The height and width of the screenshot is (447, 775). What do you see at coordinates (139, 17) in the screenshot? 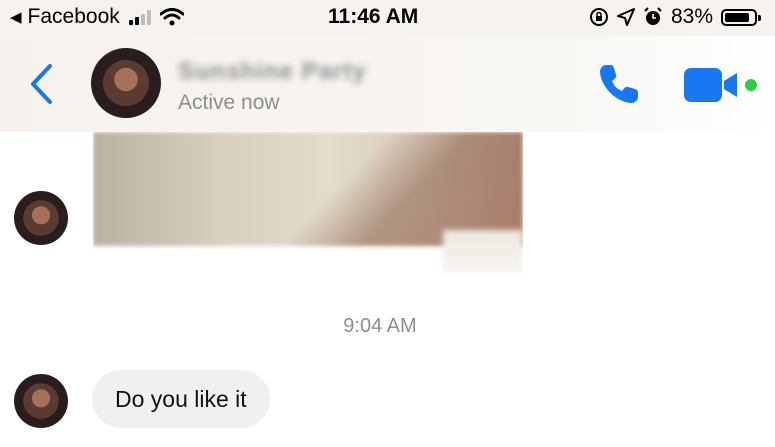
I see `signal-icon` at bounding box center [139, 17].